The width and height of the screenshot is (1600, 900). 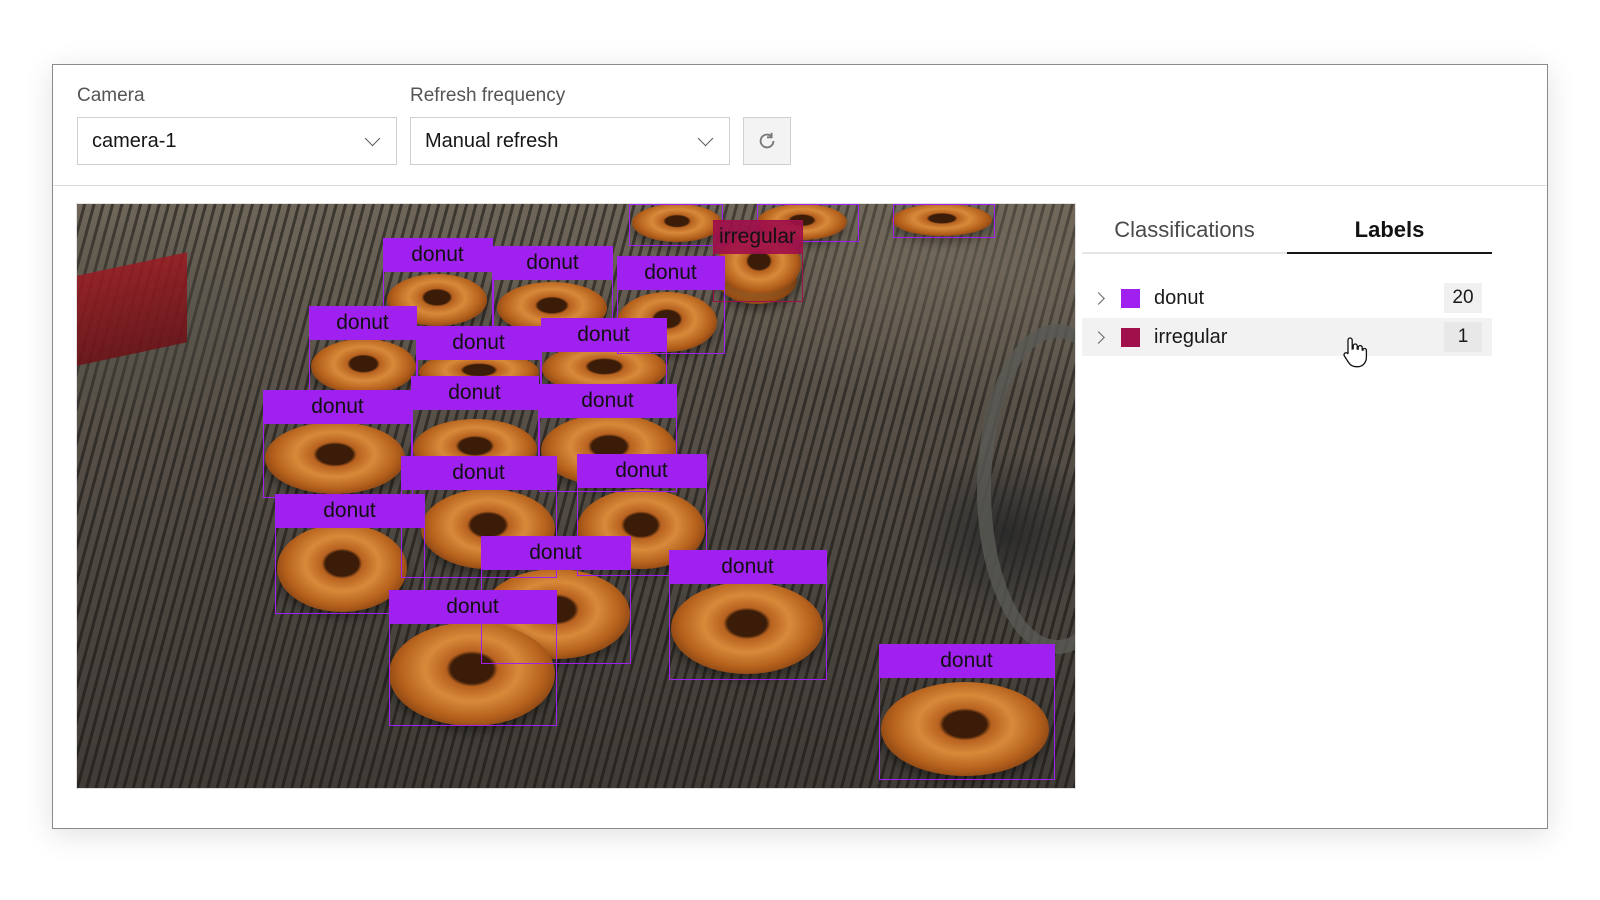 I want to click on label-name: irregular, so click(x=1191, y=336).